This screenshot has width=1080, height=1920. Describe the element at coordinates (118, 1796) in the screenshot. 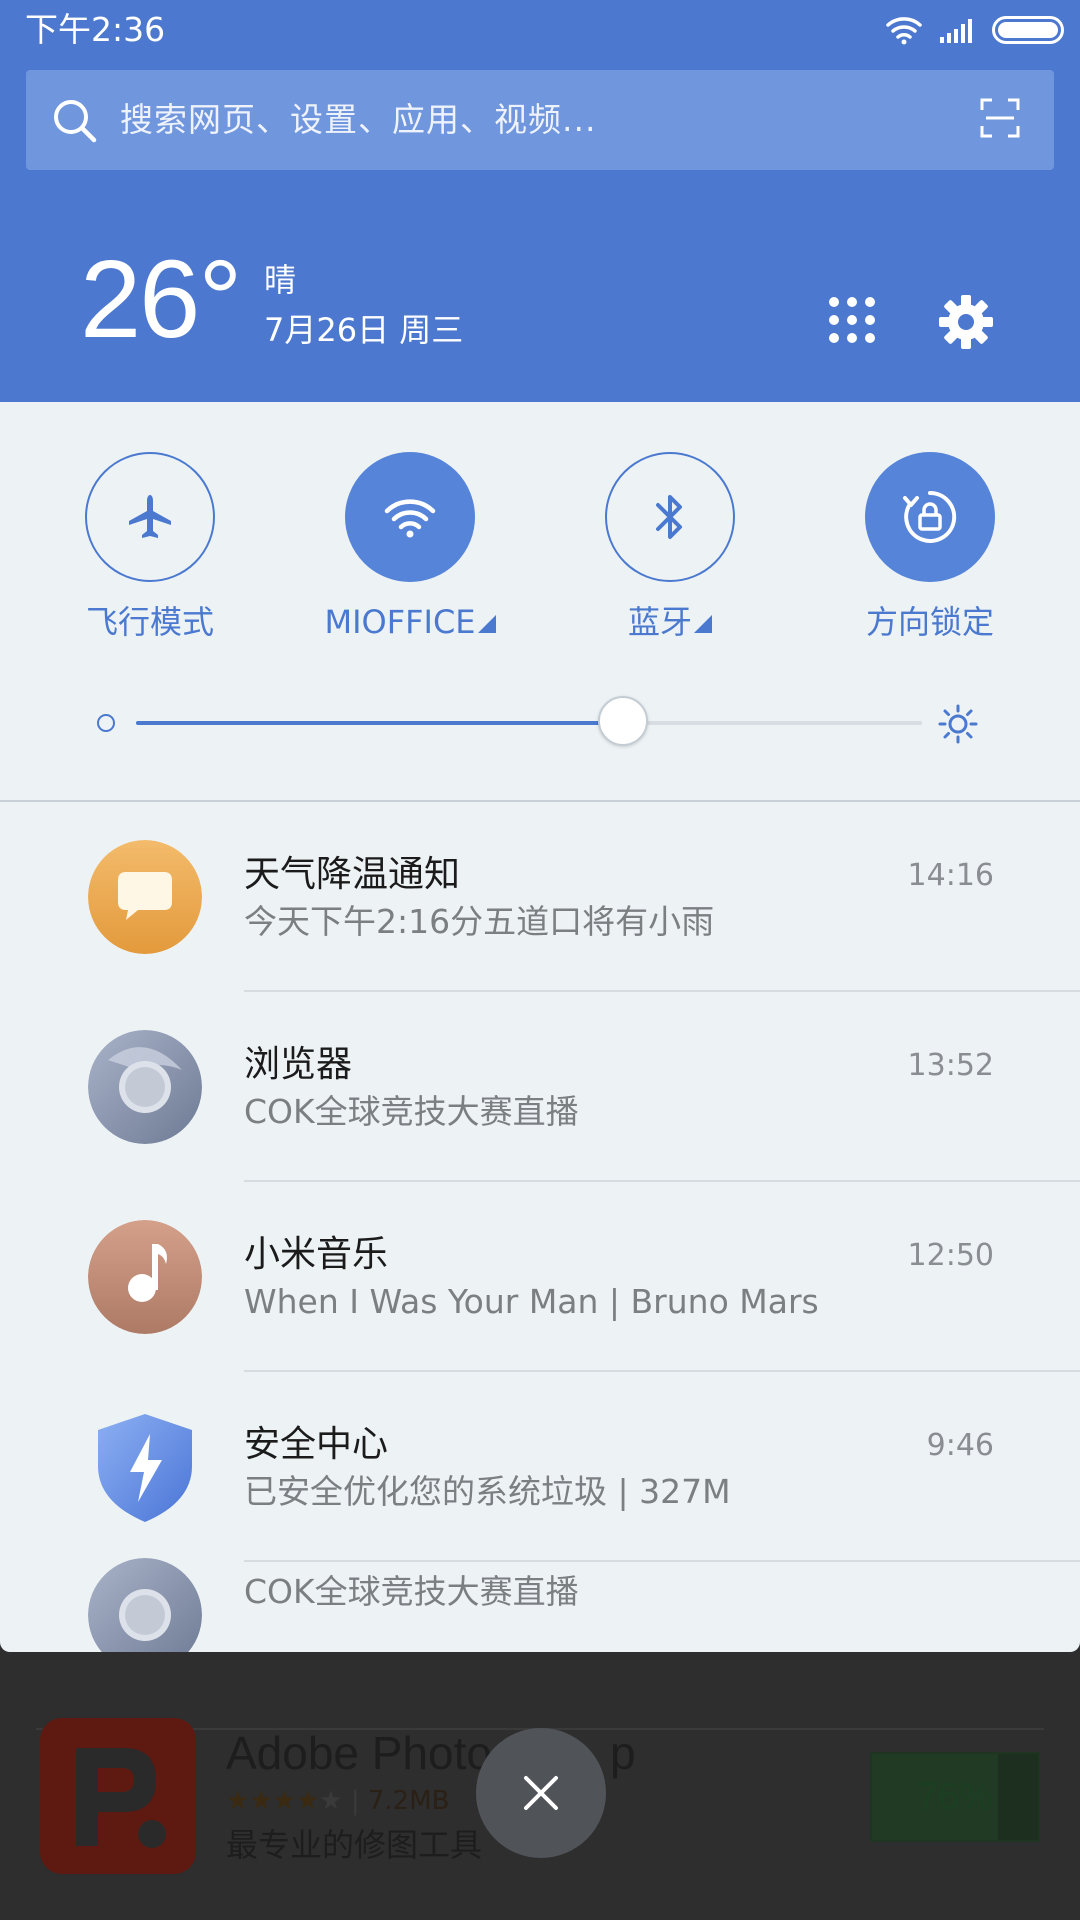

I see `photoshop-app-icon` at that location.